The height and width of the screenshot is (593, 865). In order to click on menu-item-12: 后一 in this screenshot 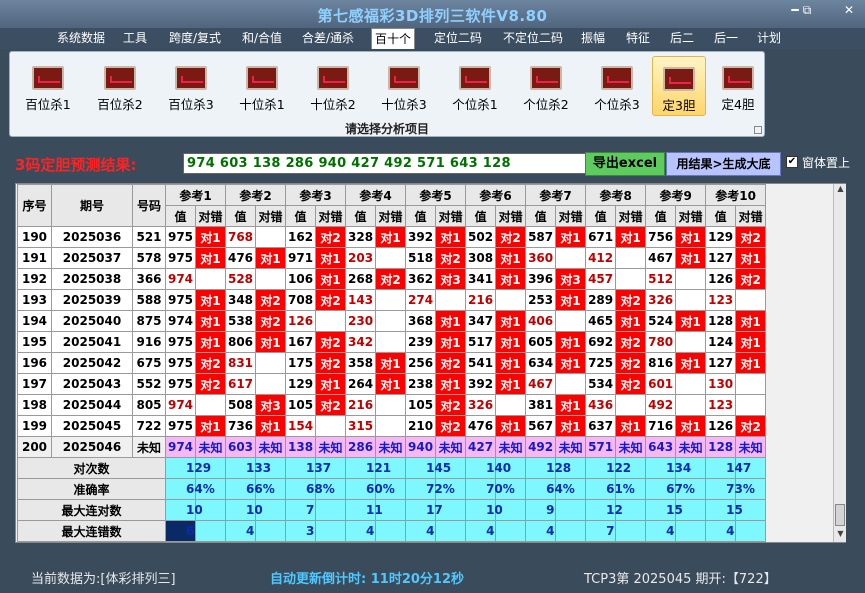, I will do `click(726, 38)`.